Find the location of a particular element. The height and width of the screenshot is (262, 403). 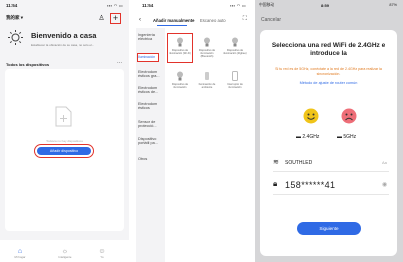

smart-sun-icon: ☼ is located at coordinates (65, 251).